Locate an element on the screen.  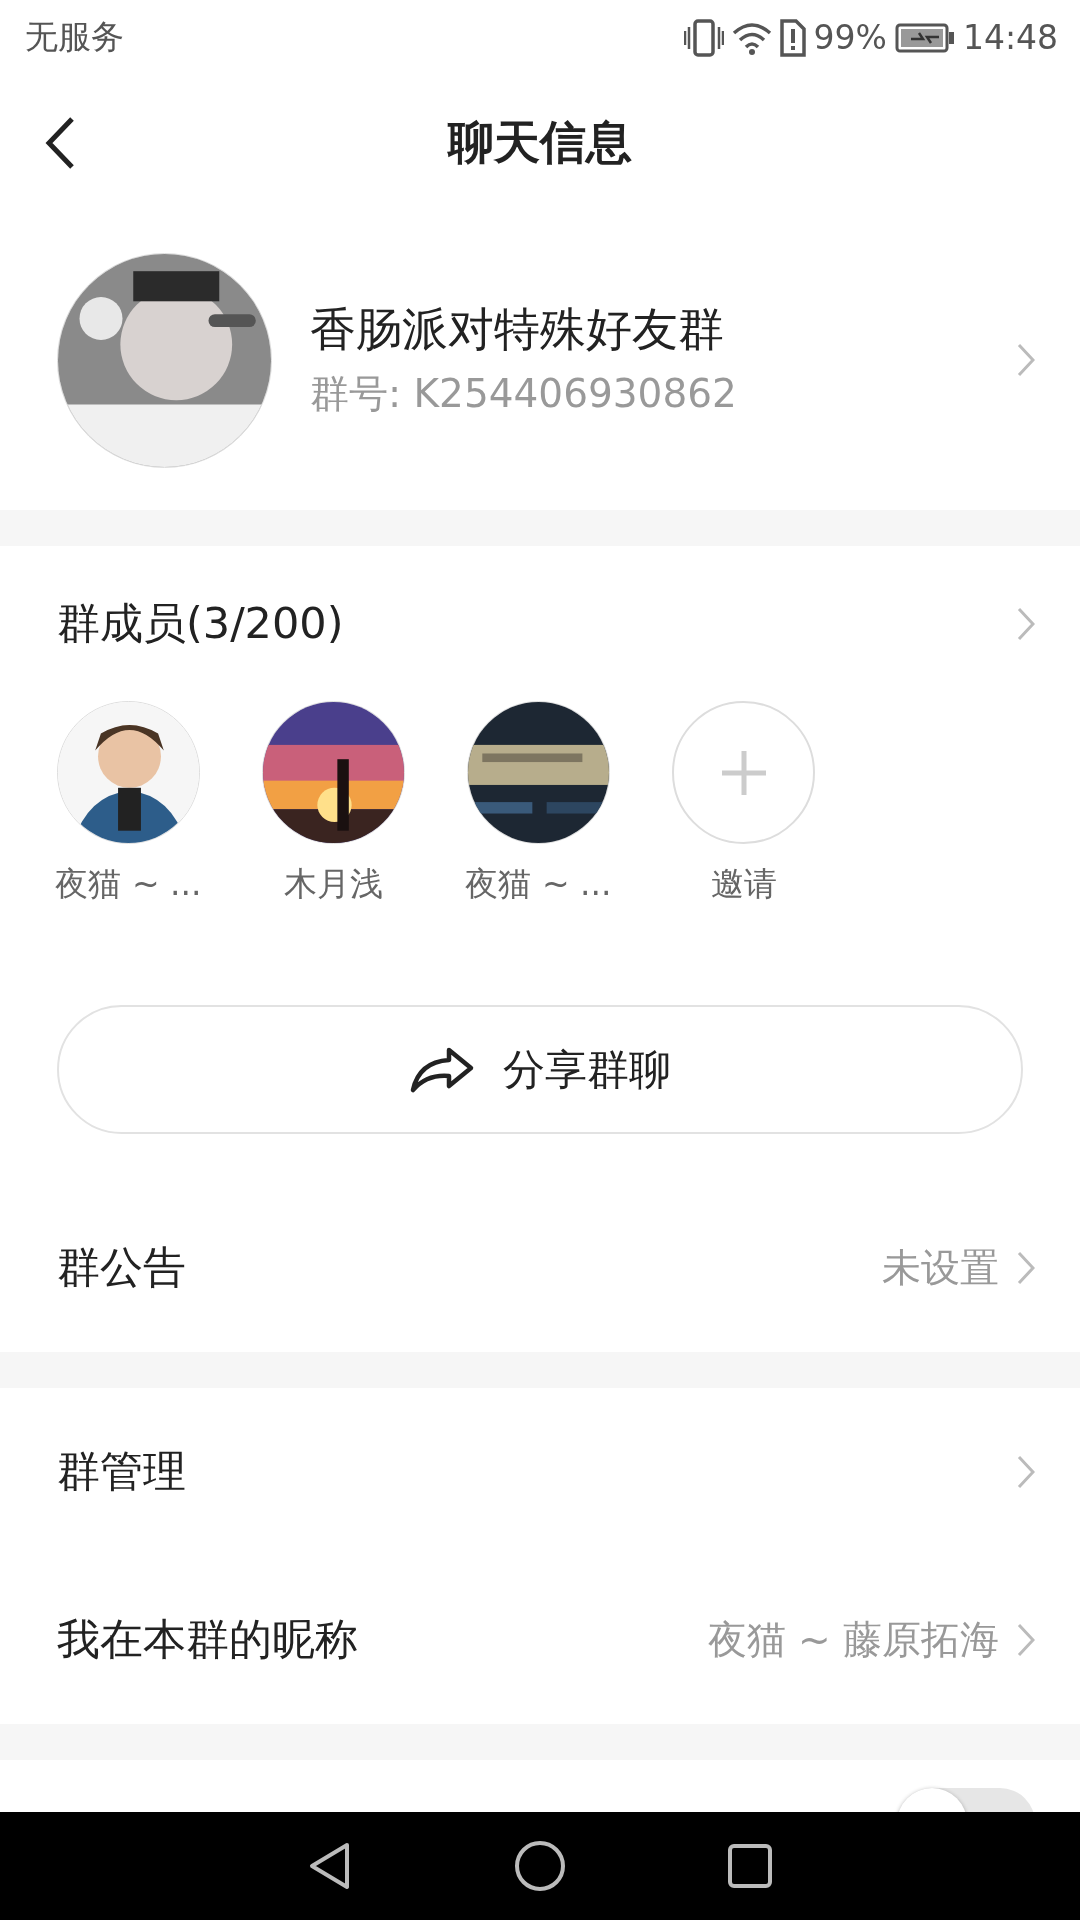
row-value: 夜猫 ~ 藤原拓海 is located at coordinates (853, 1640).